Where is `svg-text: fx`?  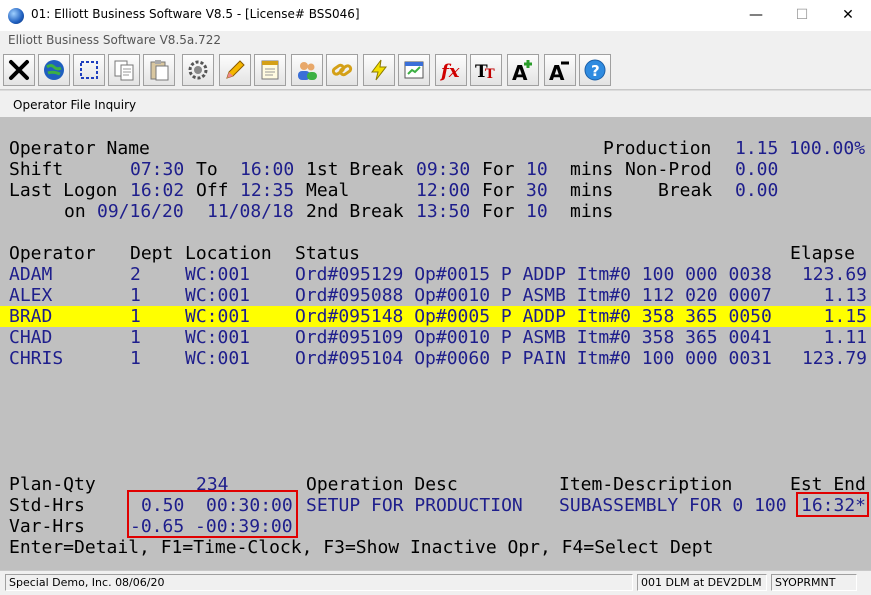
svg-text: fx is located at coordinates (449, 71).